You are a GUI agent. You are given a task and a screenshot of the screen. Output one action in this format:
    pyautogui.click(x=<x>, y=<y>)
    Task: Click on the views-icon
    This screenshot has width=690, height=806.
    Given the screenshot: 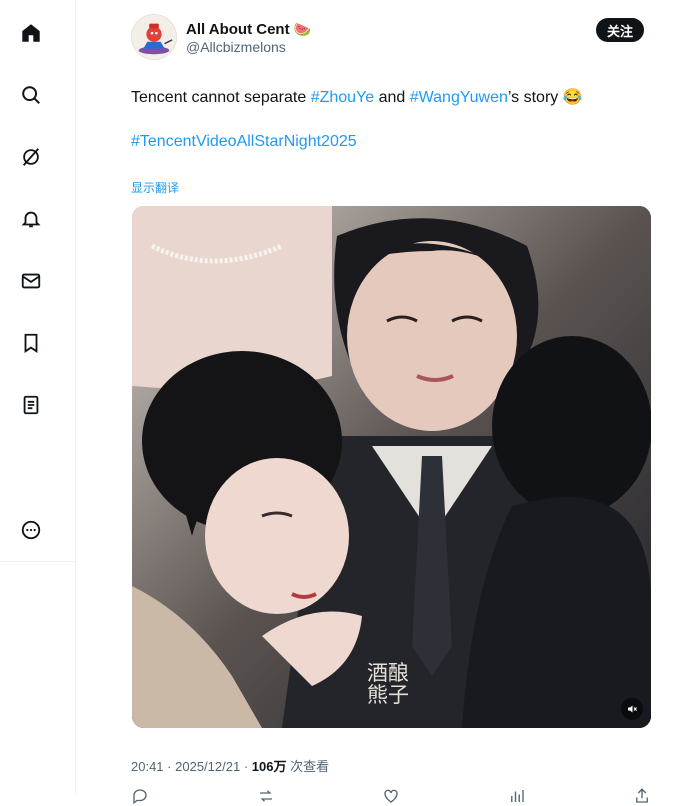 What is the action you would take?
    pyautogui.click(x=517, y=796)
    